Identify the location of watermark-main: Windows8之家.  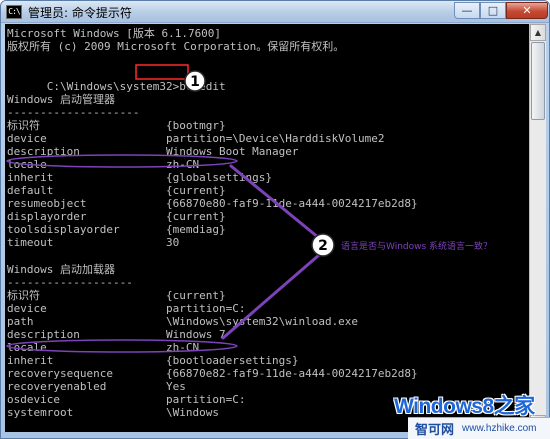
(464, 406).